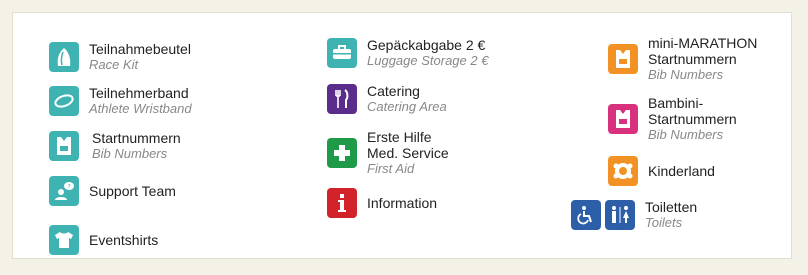 The height and width of the screenshot is (275, 808). I want to click on legend-label-de: Erste Hilfe, so click(399, 137).